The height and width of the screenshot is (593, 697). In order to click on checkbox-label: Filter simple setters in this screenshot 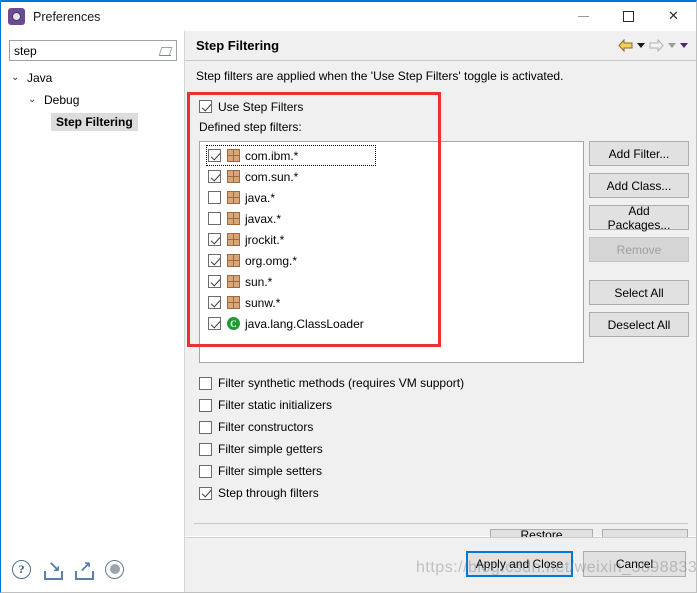, I will do `click(270, 471)`.